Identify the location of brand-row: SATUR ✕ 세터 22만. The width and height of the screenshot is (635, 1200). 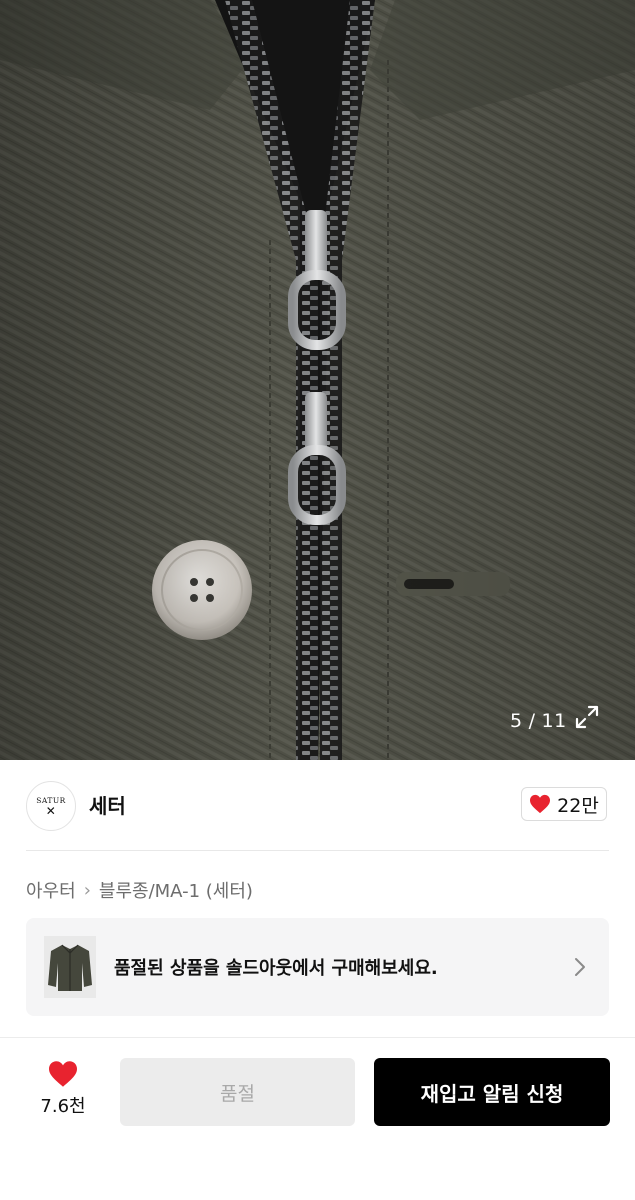
(317, 805).